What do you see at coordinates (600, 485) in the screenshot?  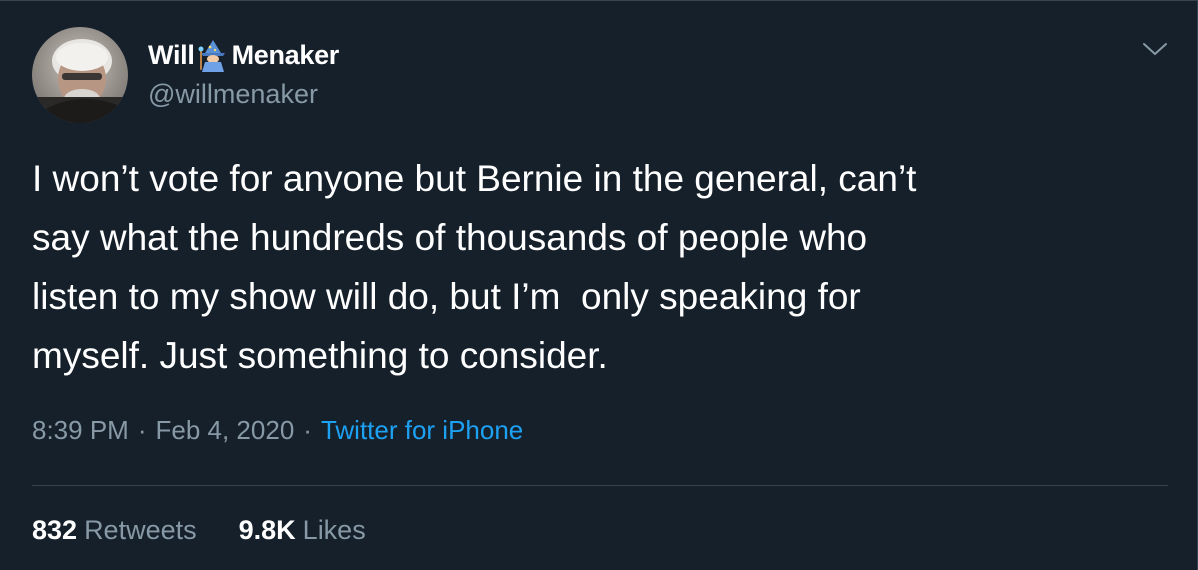 I see `divider` at bounding box center [600, 485].